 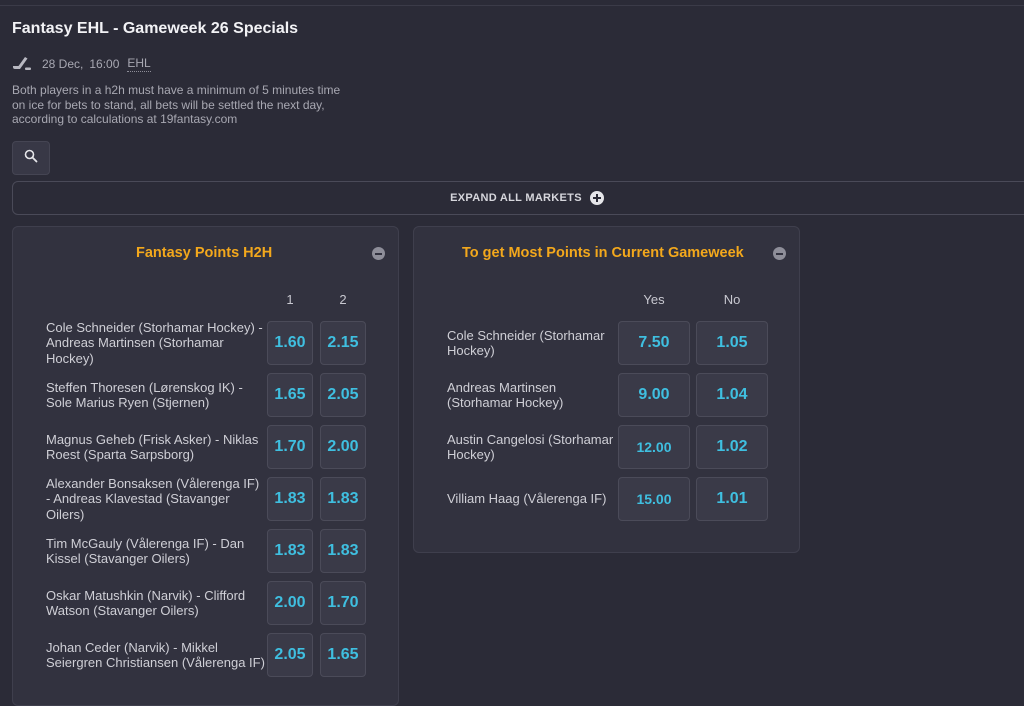 I want to click on player-label: Austin Cangelosi (Storhamar Hockey), so click(x=530, y=447).